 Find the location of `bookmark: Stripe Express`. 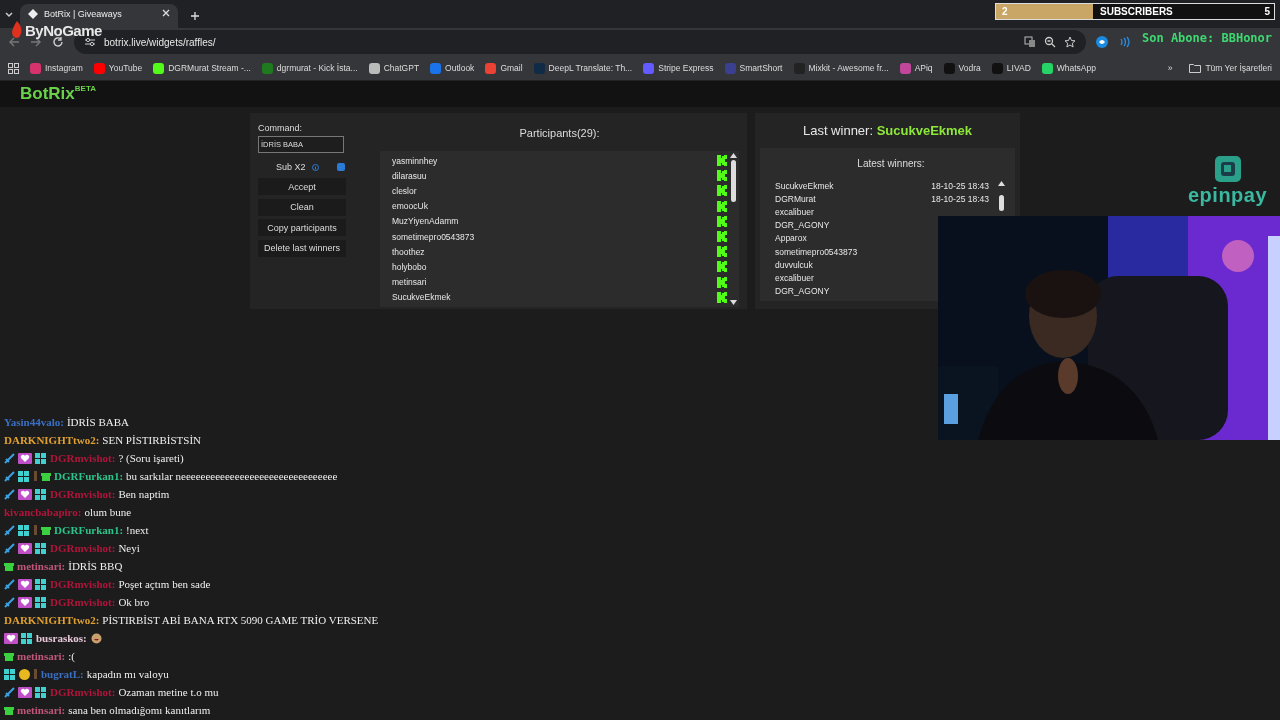

bookmark: Stripe Express is located at coordinates (678, 68).